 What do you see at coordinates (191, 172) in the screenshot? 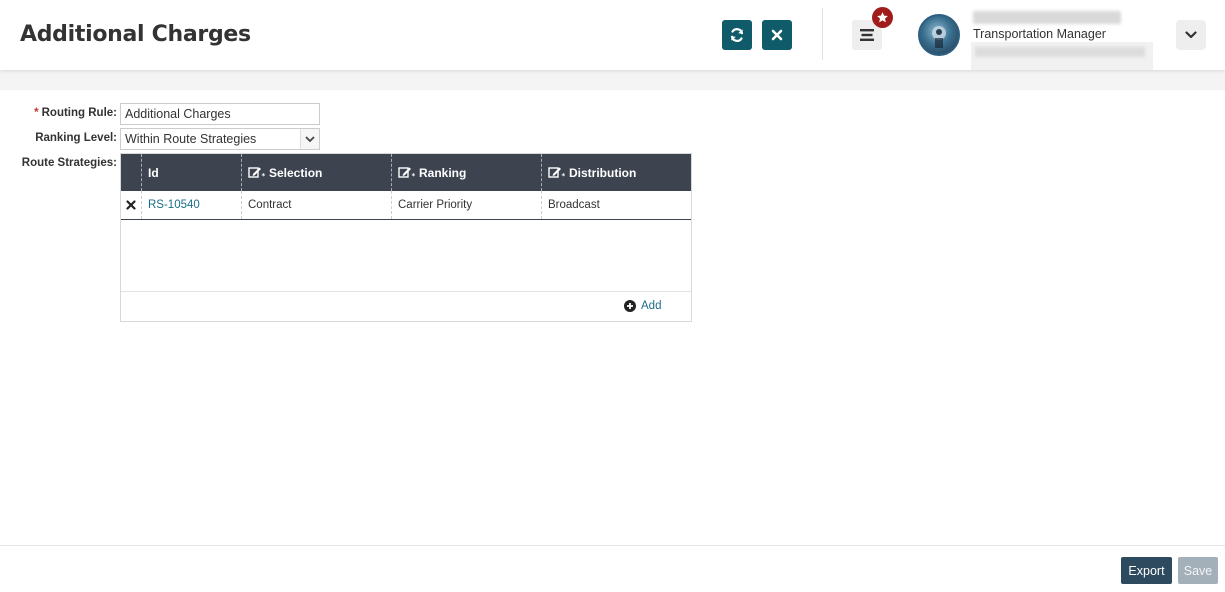
I see `column-header-id: Id` at bounding box center [191, 172].